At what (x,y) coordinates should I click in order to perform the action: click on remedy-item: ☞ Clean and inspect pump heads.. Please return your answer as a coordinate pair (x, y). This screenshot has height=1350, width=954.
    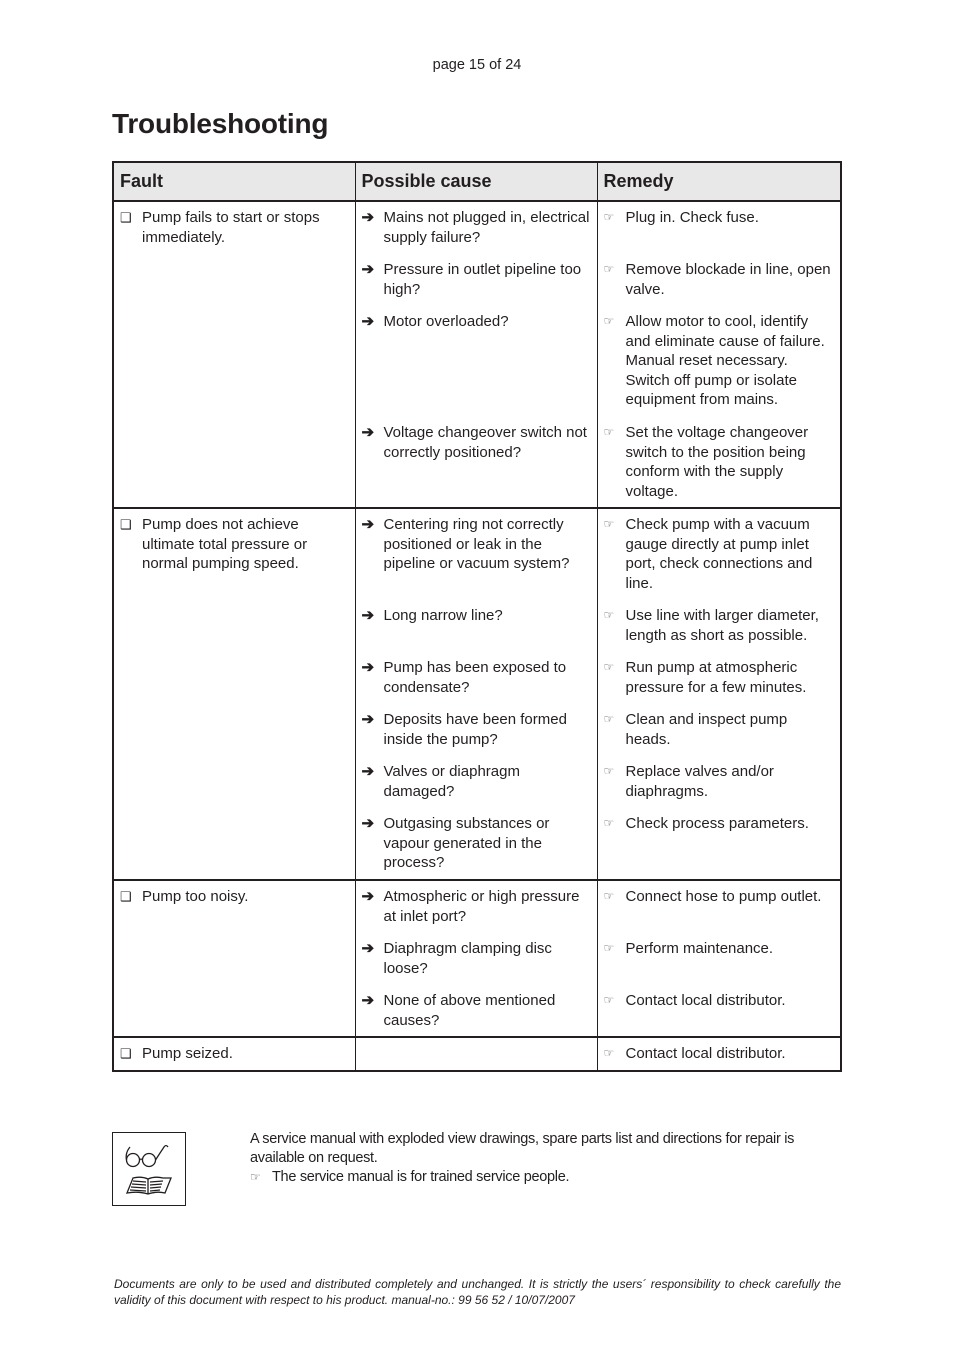
    Looking at the image, I should click on (719, 729).